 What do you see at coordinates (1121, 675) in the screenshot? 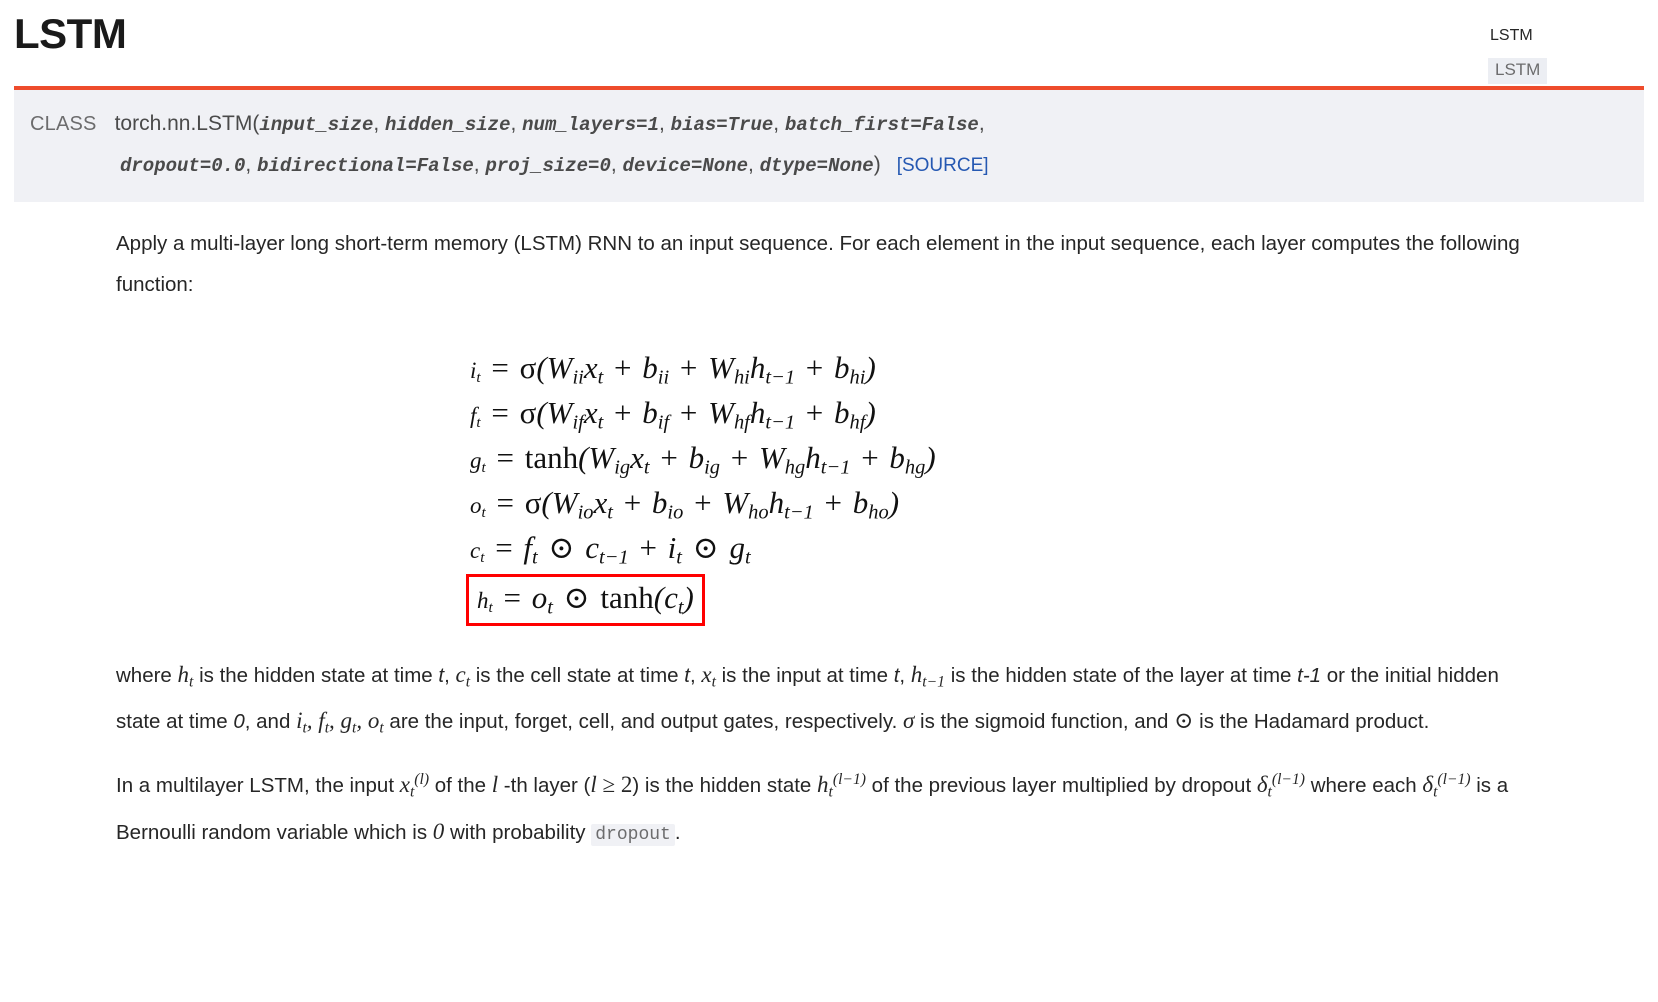
I see `where-text-8: is the hidden state of the layer at time` at bounding box center [1121, 675].